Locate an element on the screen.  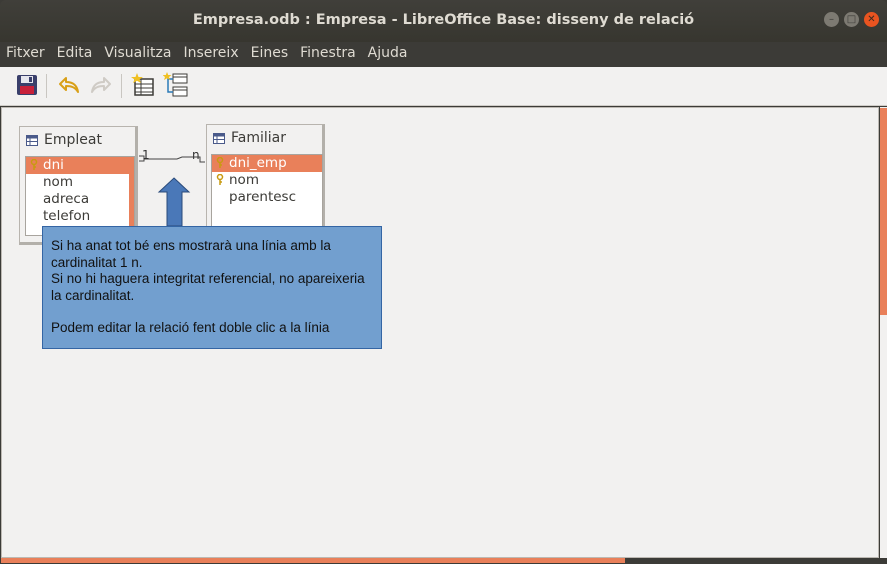
menu-insereix: Insereix is located at coordinates (210, 54).